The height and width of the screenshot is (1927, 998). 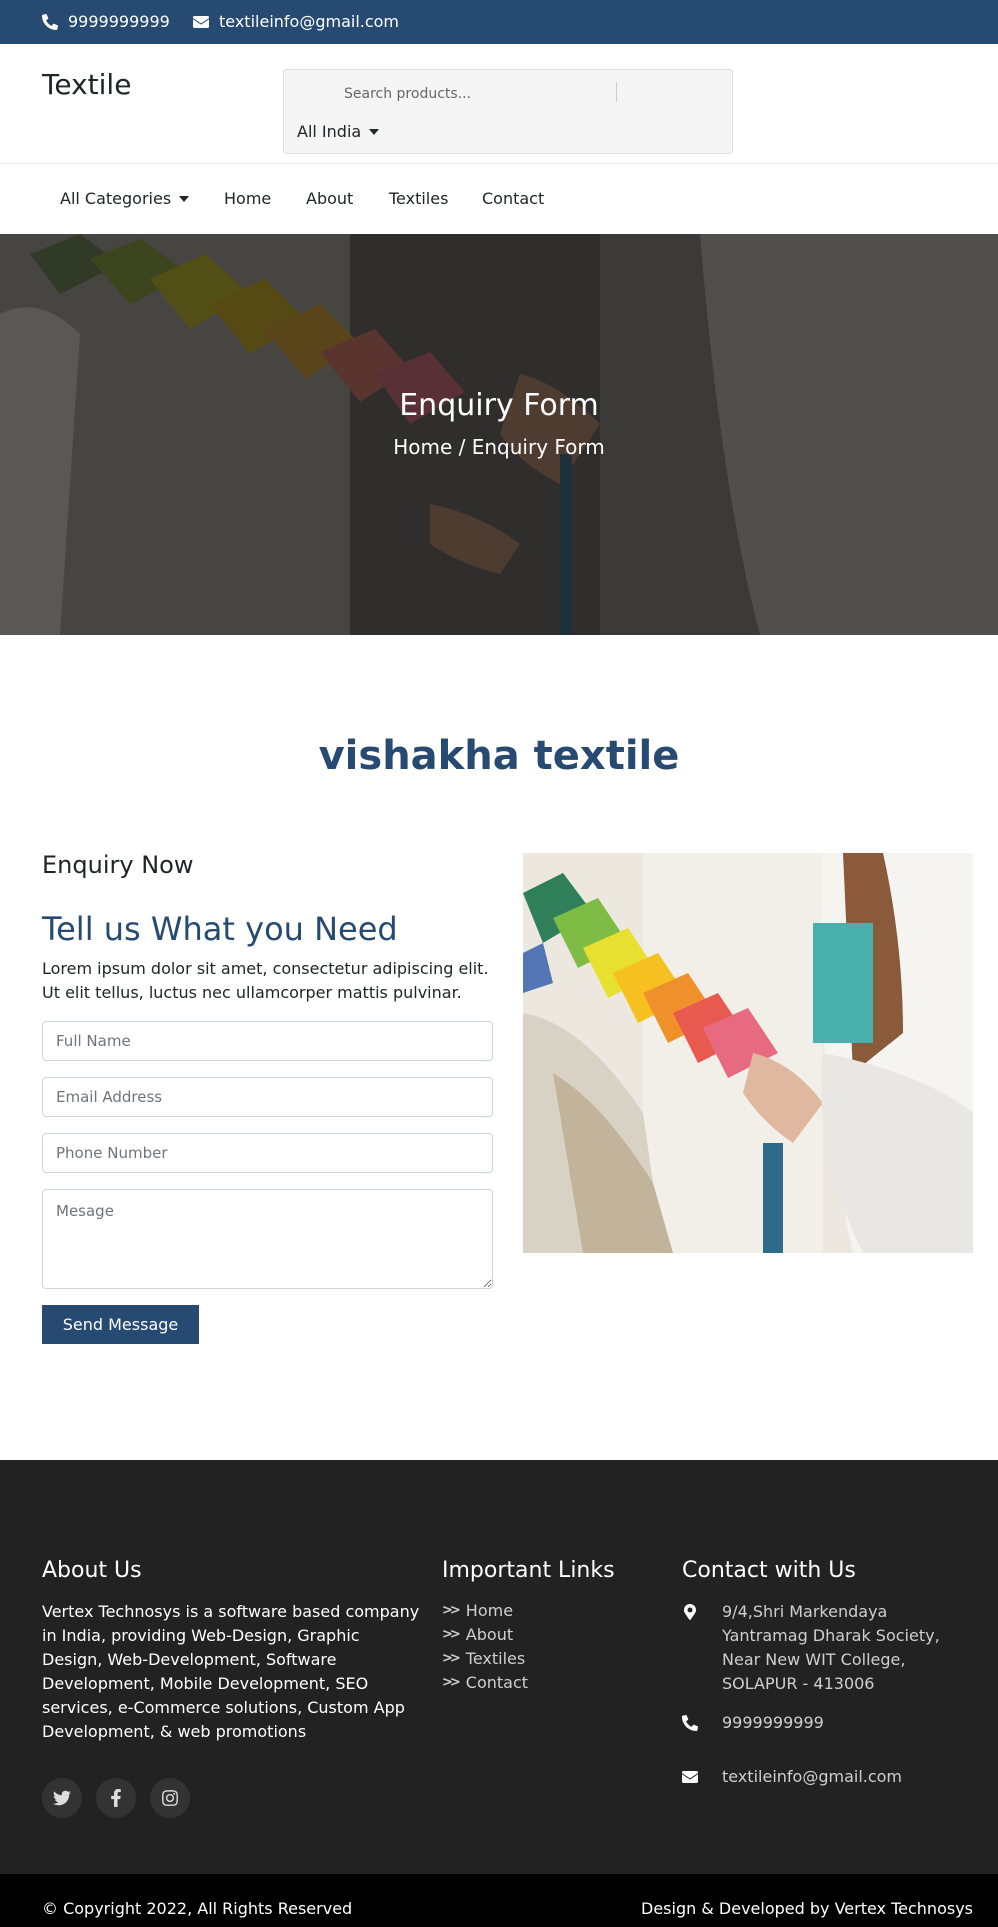 I want to click on instagram-icon, so click(x=170, y=1798).